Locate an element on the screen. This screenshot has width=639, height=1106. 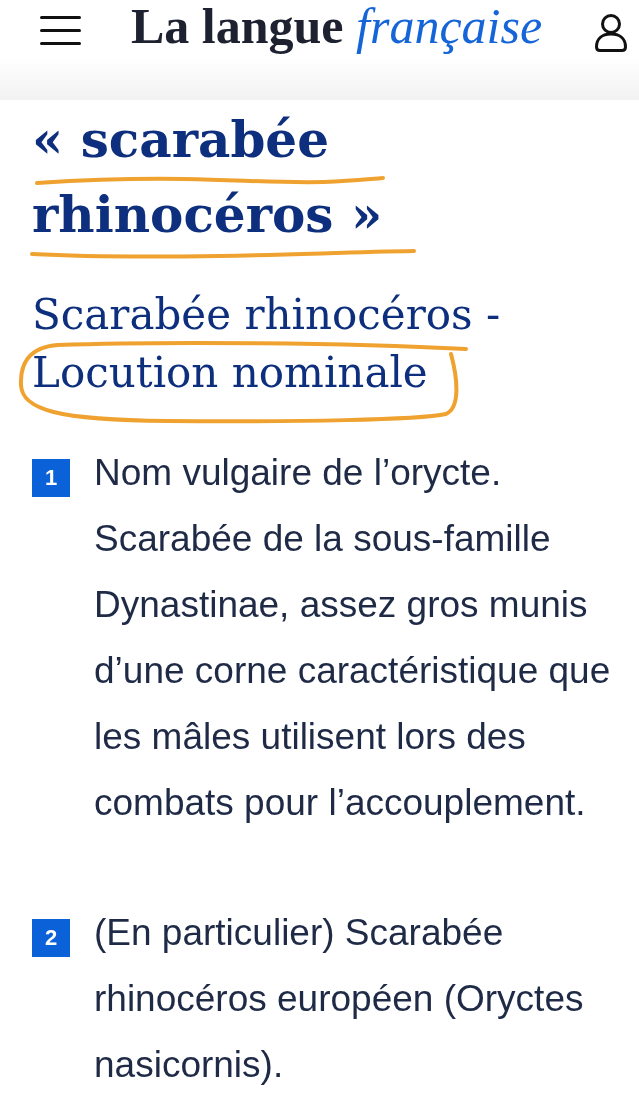
entry-title: « scarabée rhinocéros » is located at coordinates (207, 177).